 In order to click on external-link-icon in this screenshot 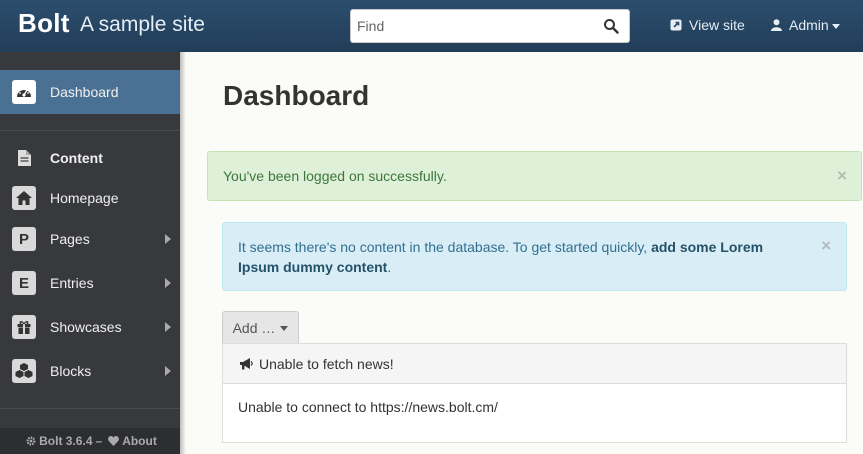, I will do `click(676, 25)`.